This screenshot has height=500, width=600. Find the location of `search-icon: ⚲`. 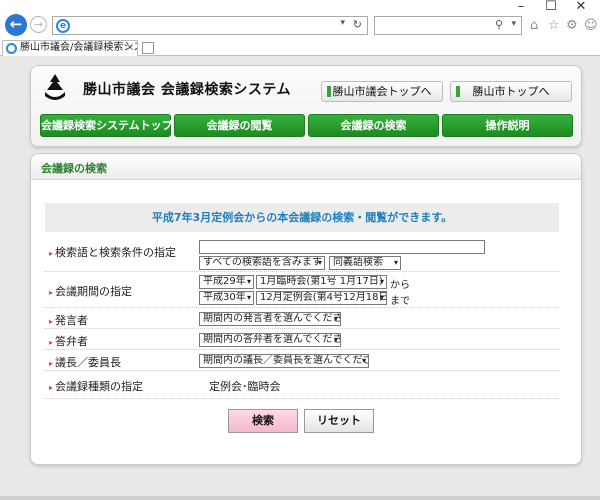

search-icon: ⚲ is located at coordinates (499, 24).